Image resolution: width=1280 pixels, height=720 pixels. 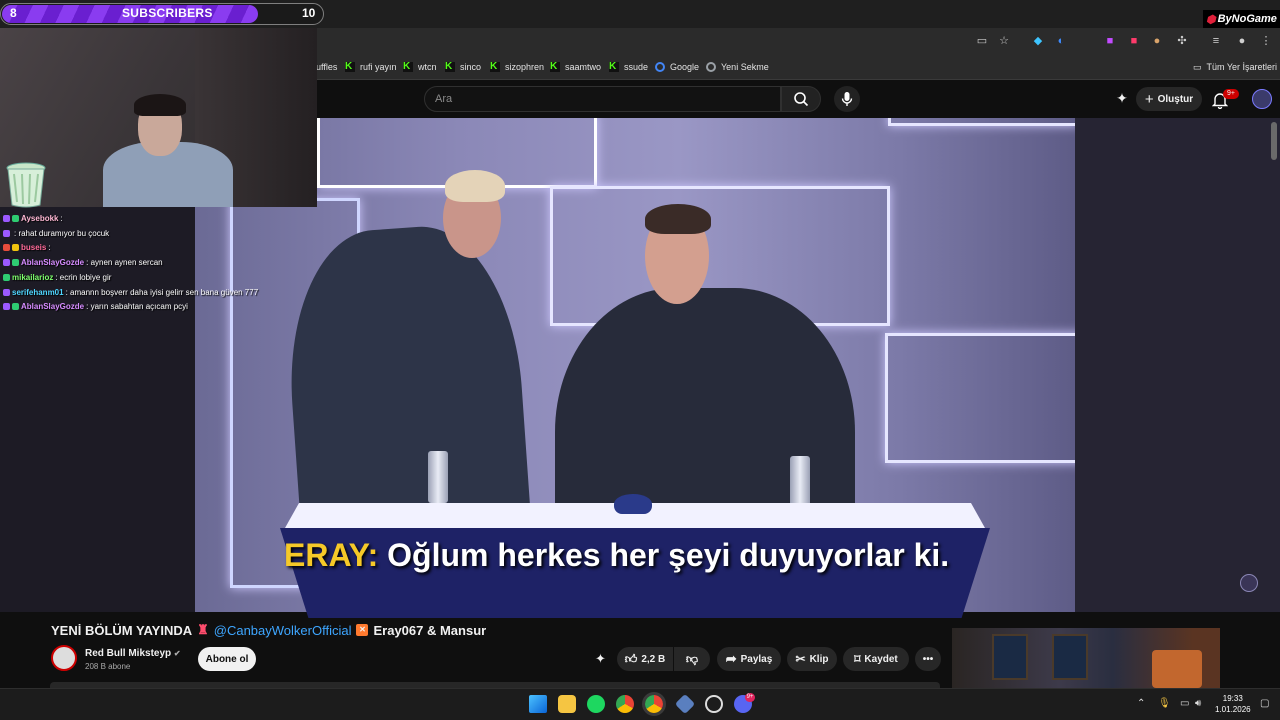 What do you see at coordinates (128, 653) in the screenshot?
I see `channel-name-text: Red Bull Mikstеyp` at bounding box center [128, 653].